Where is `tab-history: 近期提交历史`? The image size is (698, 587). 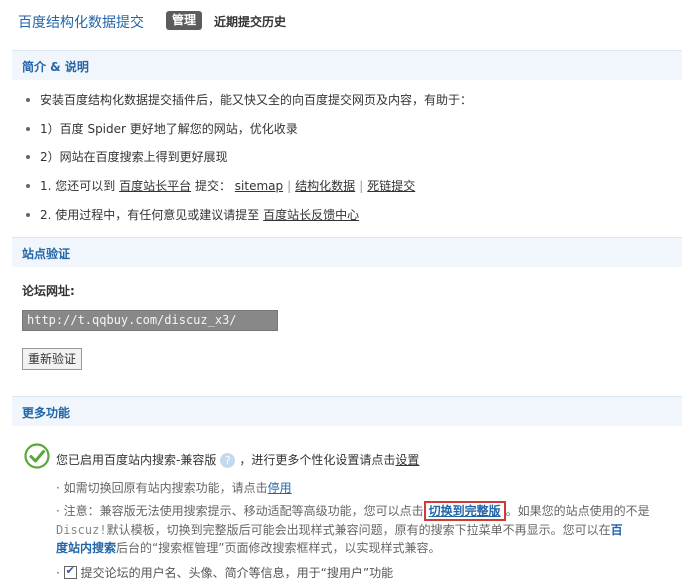 tab-history: 近期提交历史 is located at coordinates (250, 21).